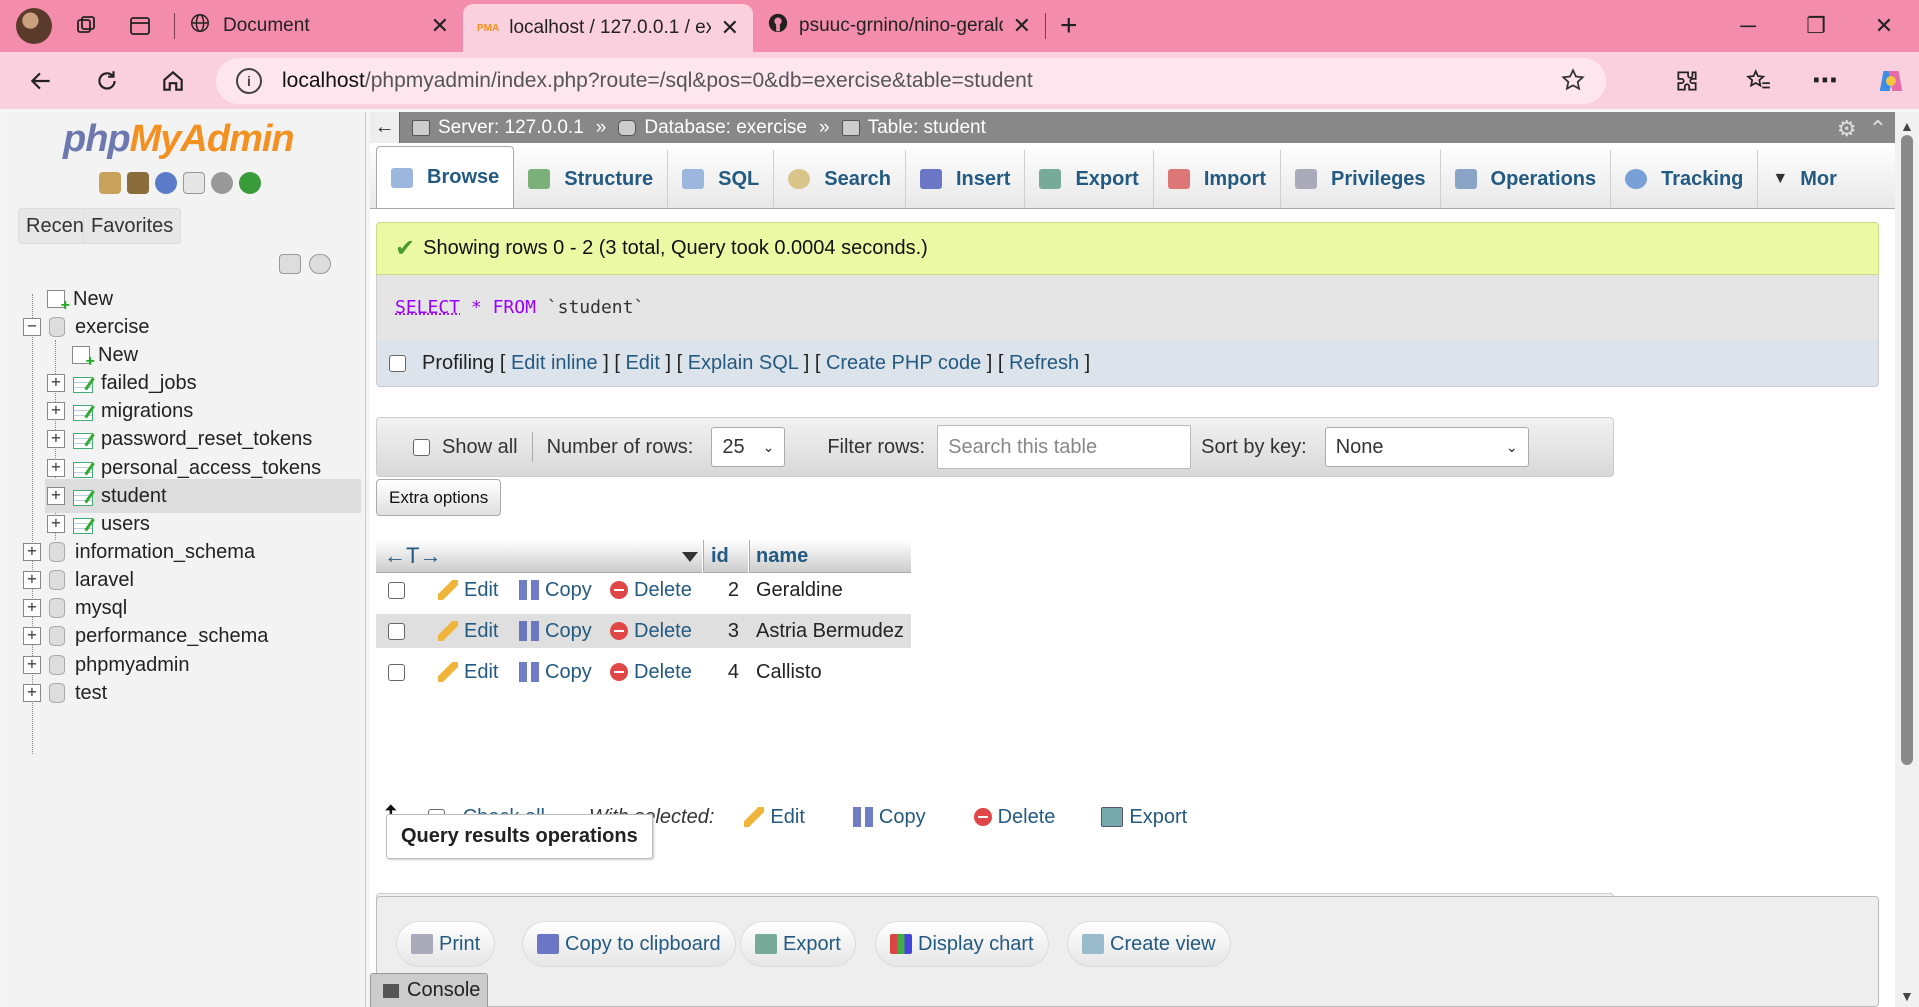  What do you see at coordinates (446, 944) in the screenshot?
I see `print-button: Print` at bounding box center [446, 944].